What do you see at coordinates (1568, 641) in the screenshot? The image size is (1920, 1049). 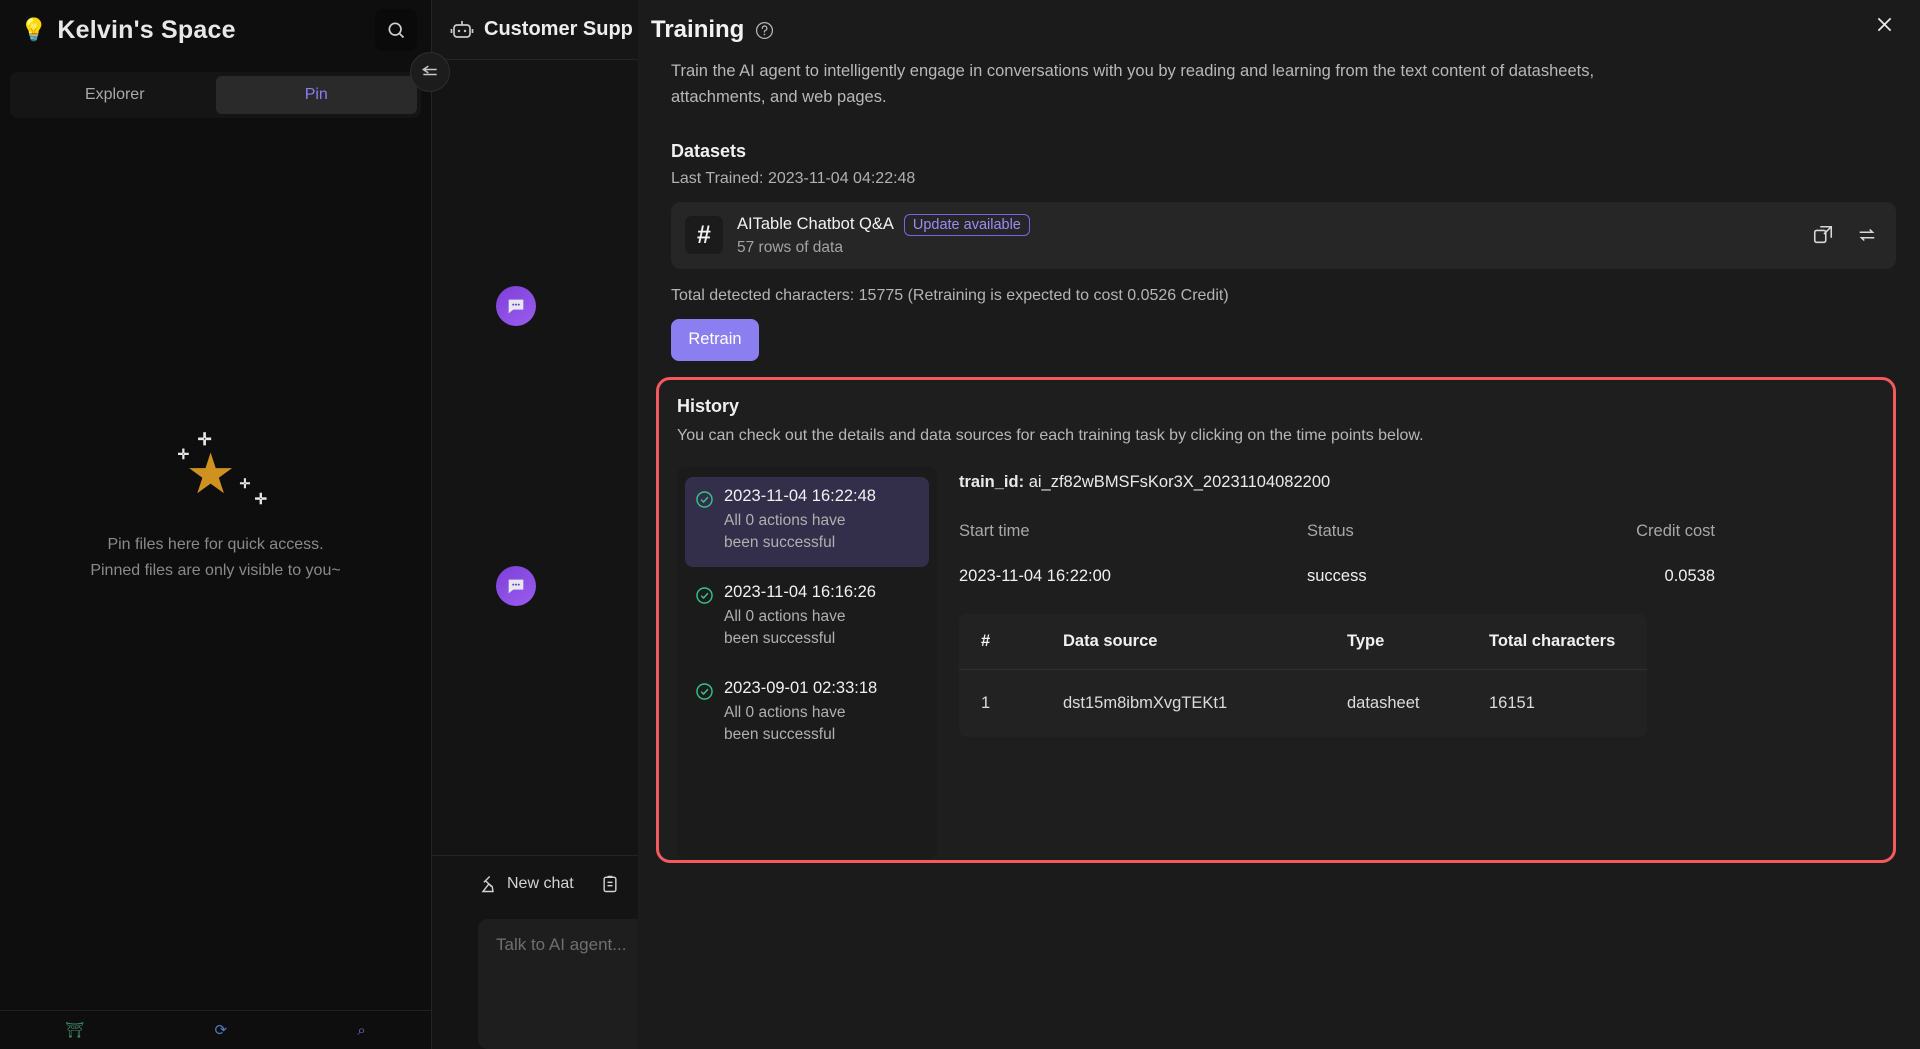 I see `column-header-chars: Total characters` at bounding box center [1568, 641].